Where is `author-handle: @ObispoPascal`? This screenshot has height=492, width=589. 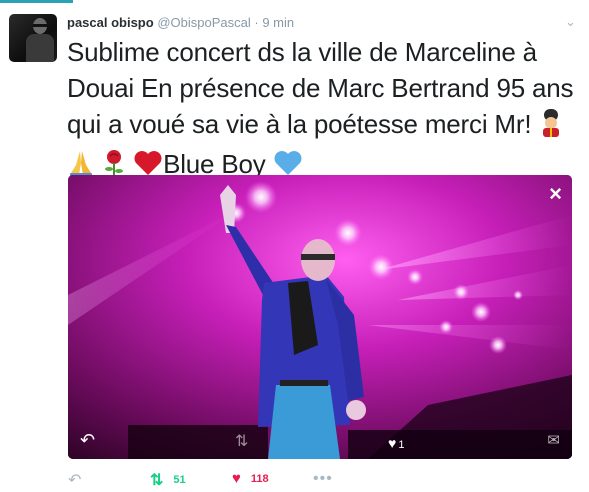
author-handle: @ObispoPascal is located at coordinates (203, 22).